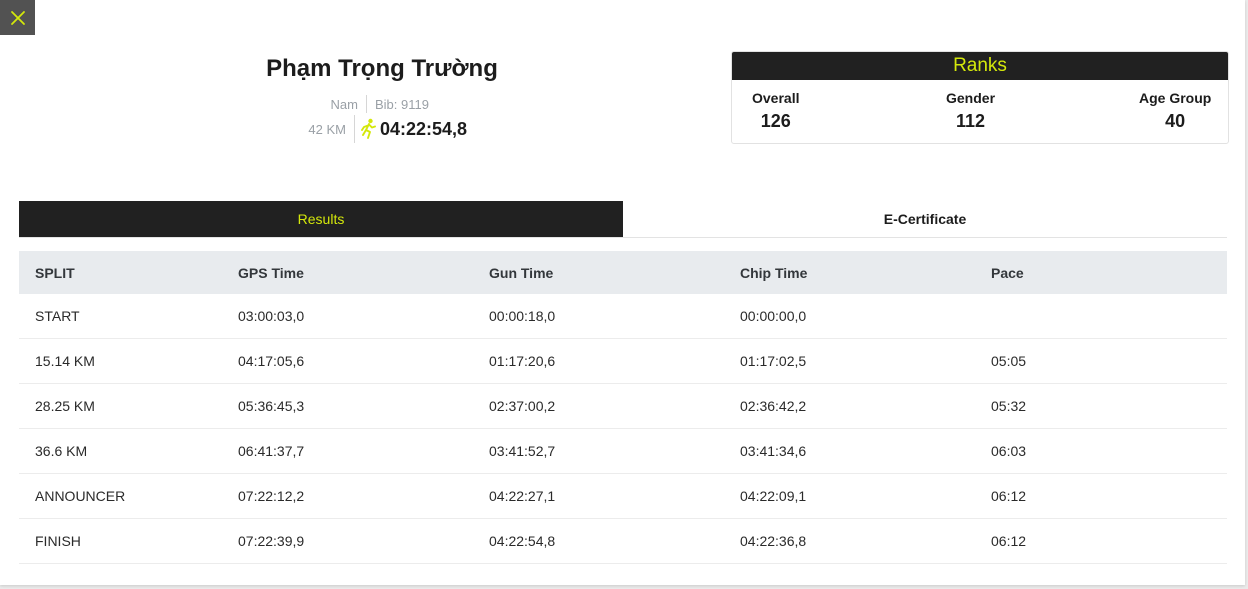 The image size is (1248, 589). I want to click on athlete-result-row: 42 KM 04:22:54,8, so click(383, 129).